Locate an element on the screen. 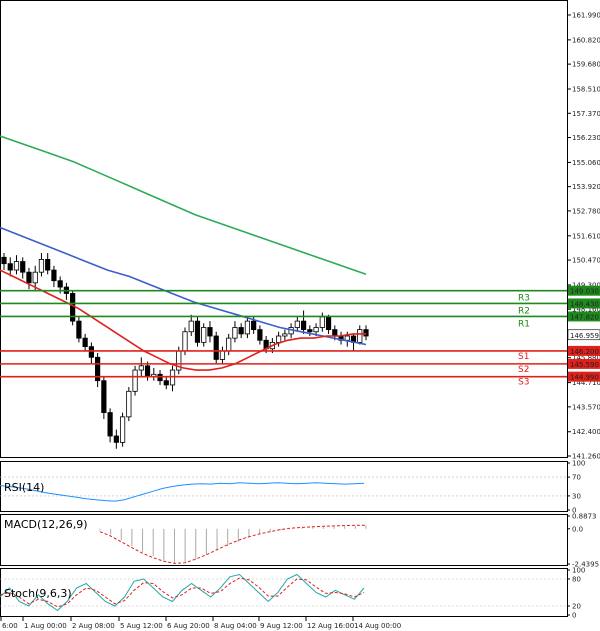 This screenshot has height=631, width=600. level-price-label: 144.990 is located at coordinates (584, 378).